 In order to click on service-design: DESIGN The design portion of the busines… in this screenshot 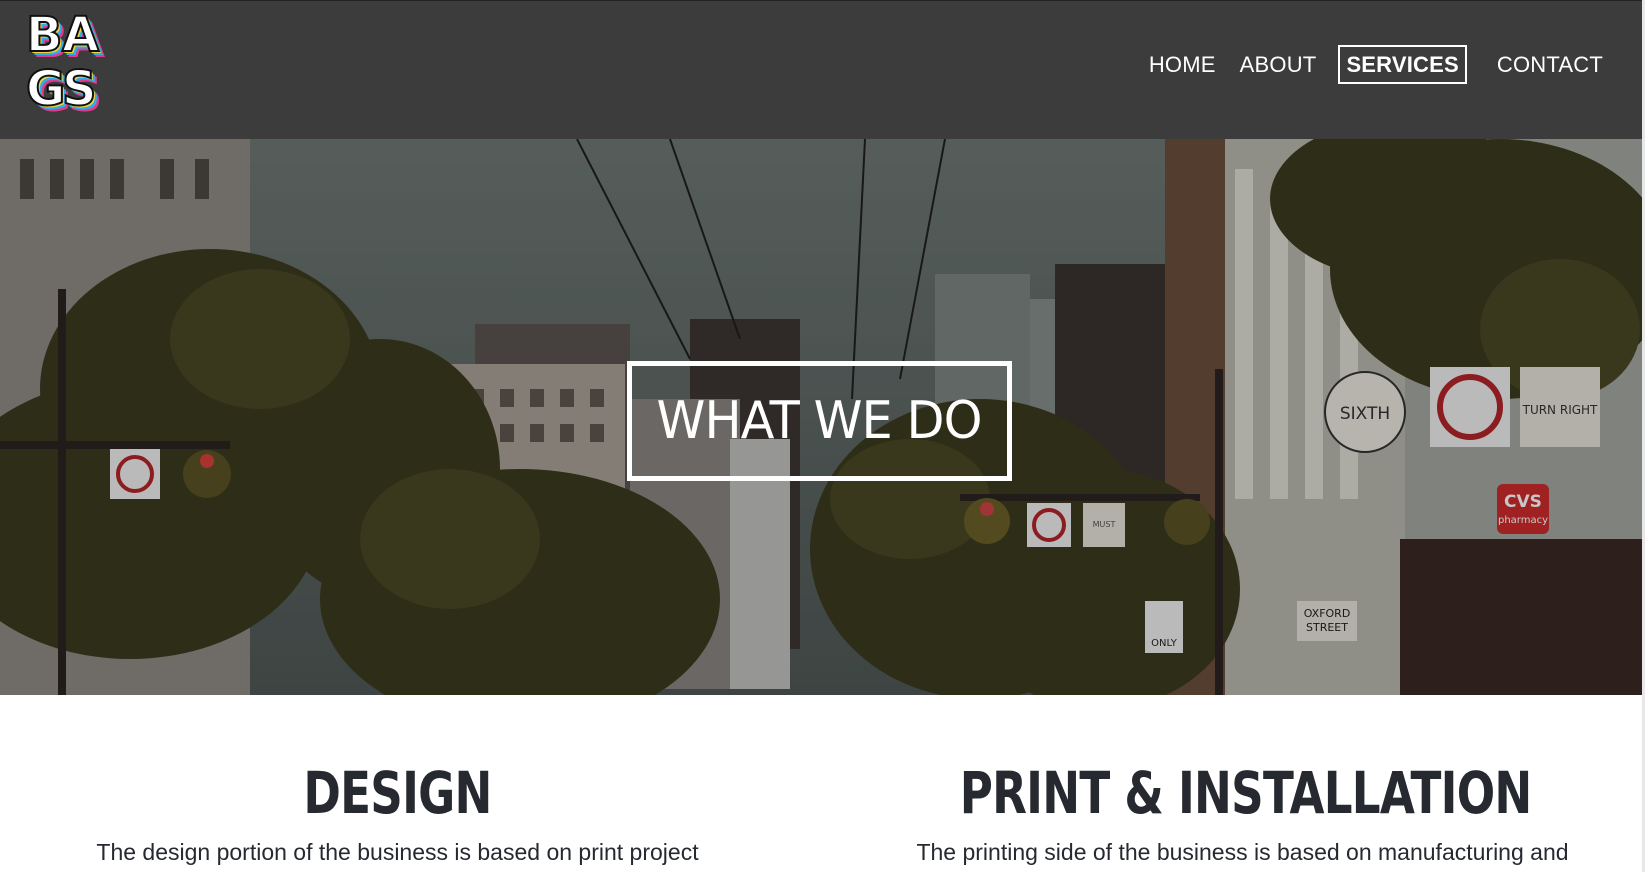, I will do `click(397, 780)`.